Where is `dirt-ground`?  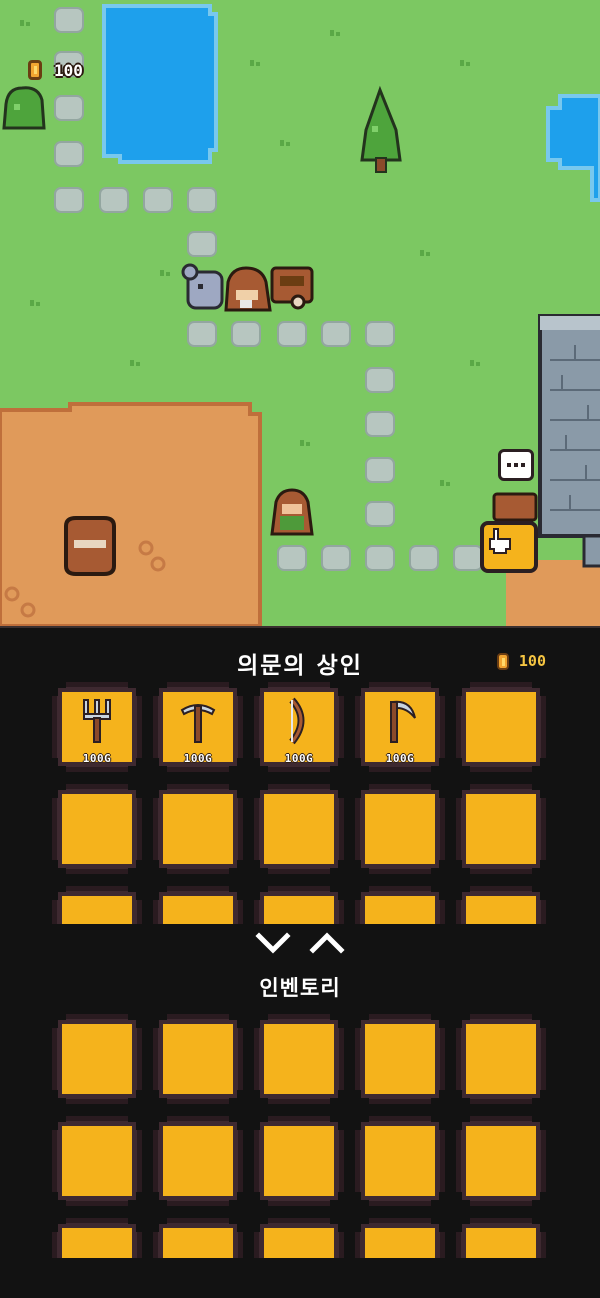 dirt-ground is located at coordinates (131, 514).